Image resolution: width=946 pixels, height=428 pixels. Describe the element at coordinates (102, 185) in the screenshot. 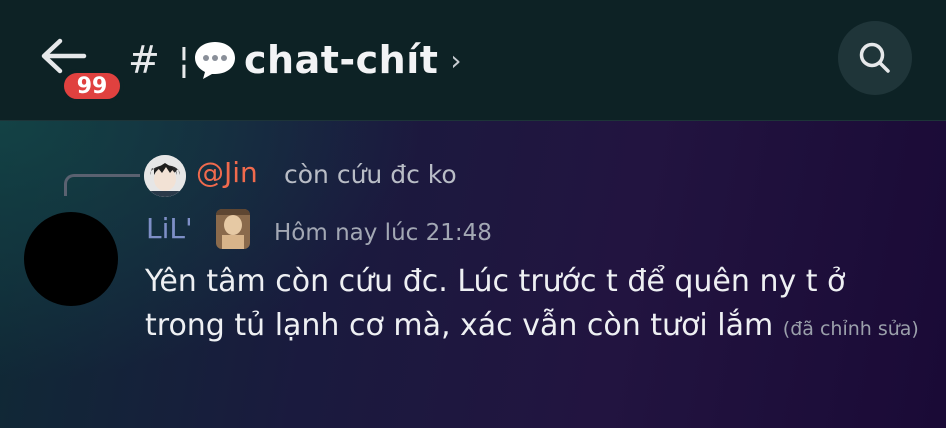

I see `reply-connector` at that location.